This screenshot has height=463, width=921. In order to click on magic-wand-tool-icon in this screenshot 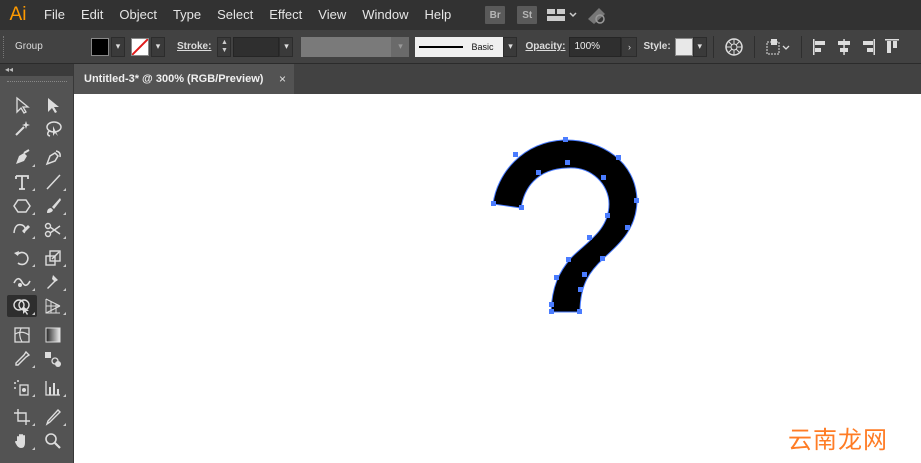, I will do `click(22, 129)`.